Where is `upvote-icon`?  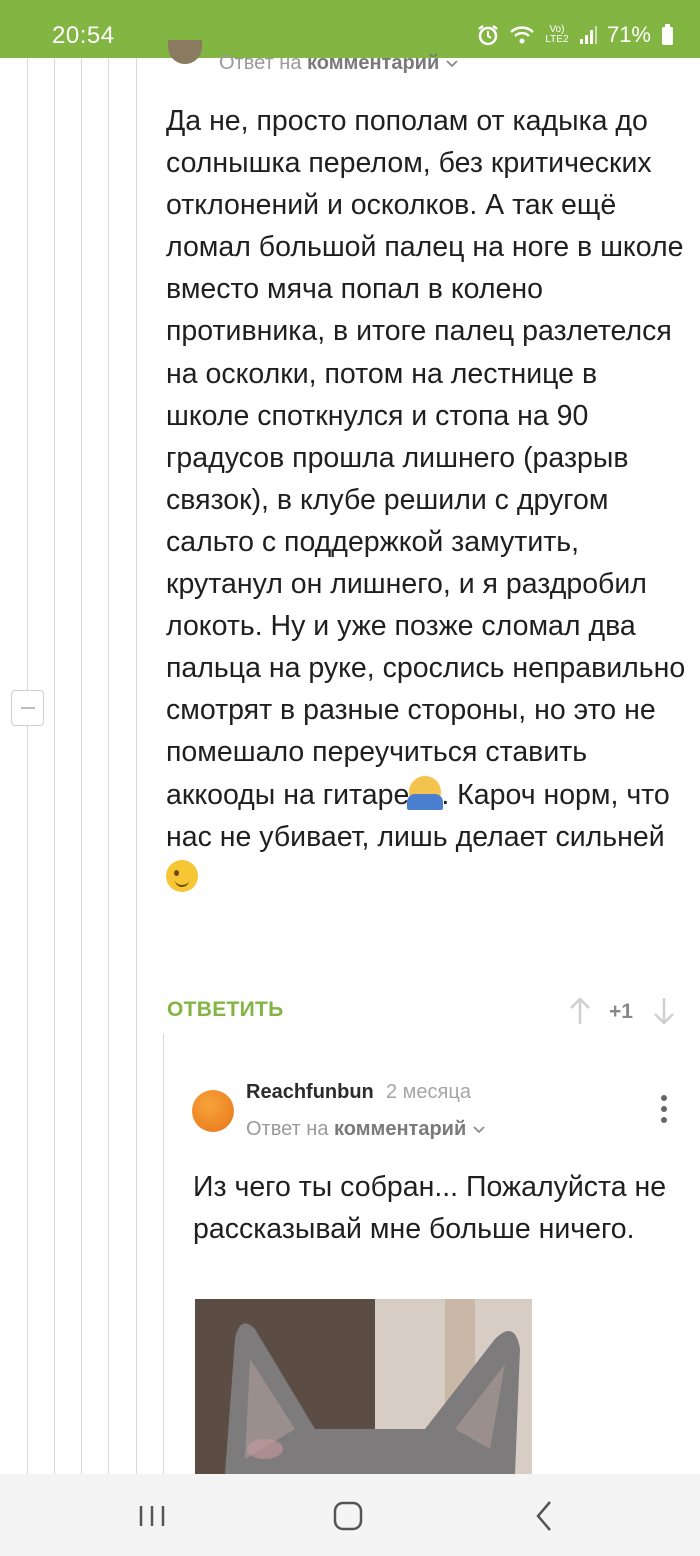
upvote-icon is located at coordinates (580, 1013).